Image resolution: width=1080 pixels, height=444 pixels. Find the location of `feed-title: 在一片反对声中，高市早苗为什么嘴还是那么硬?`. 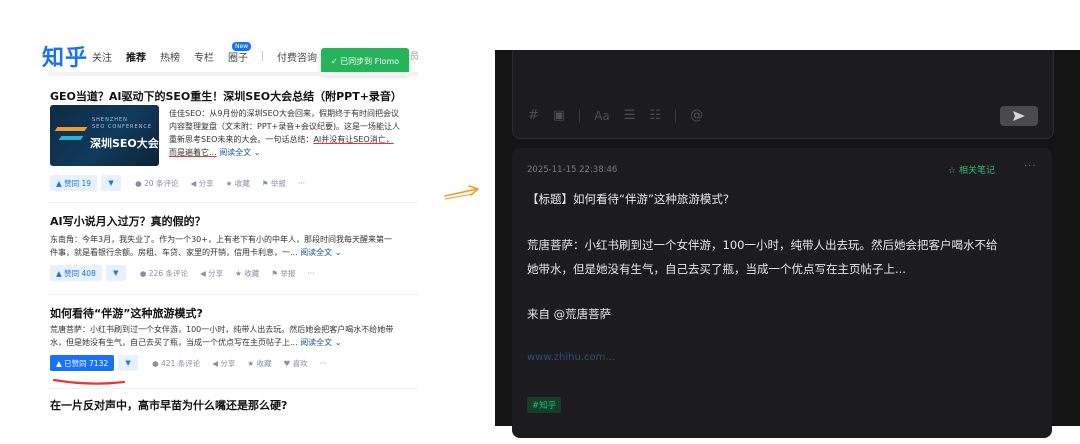

feed-title: 在一片反对声中，高市早苗为什么嘴还是那么硬? is located at coordinates (168, 405).